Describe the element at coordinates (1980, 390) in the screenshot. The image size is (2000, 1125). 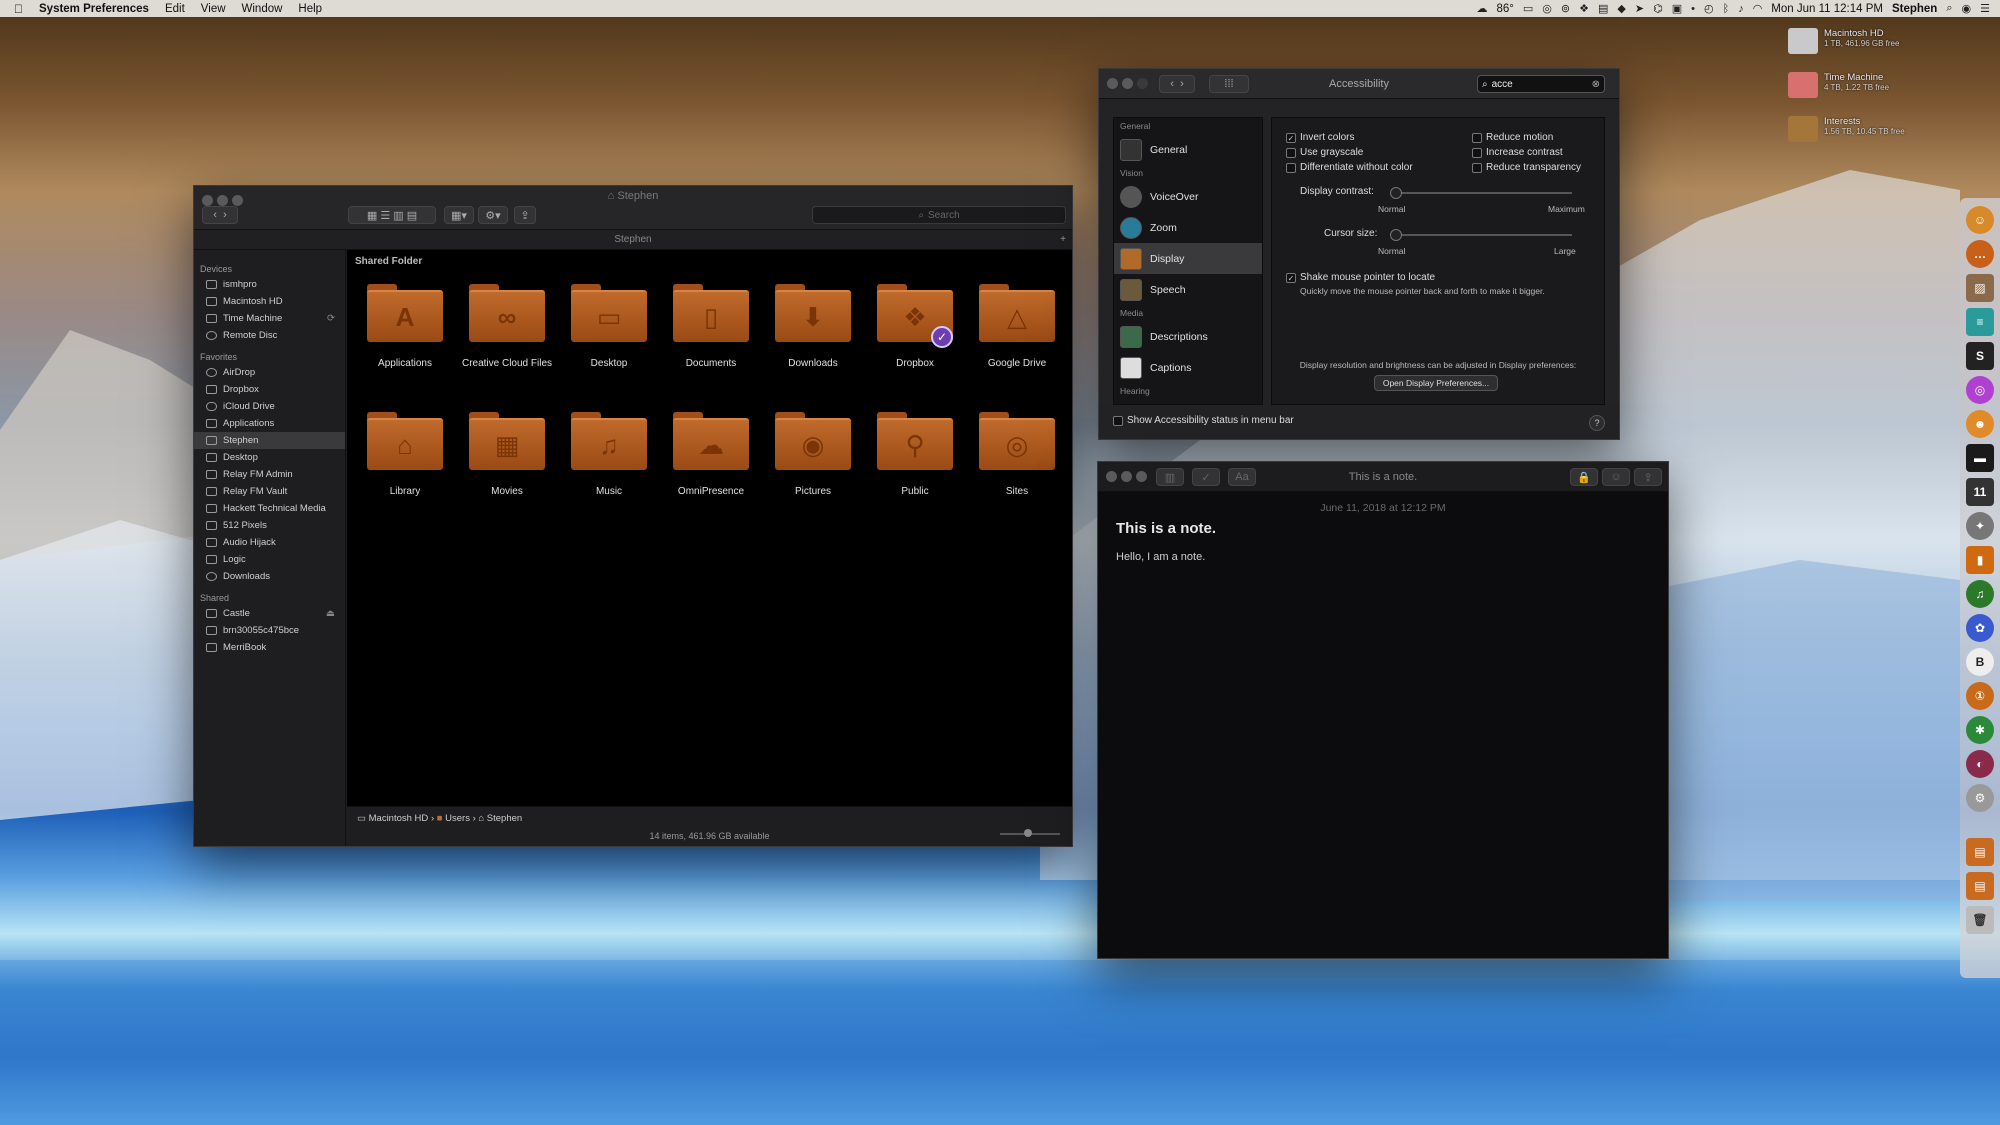
I see `dock-chrome-icon: ◎` at that location.